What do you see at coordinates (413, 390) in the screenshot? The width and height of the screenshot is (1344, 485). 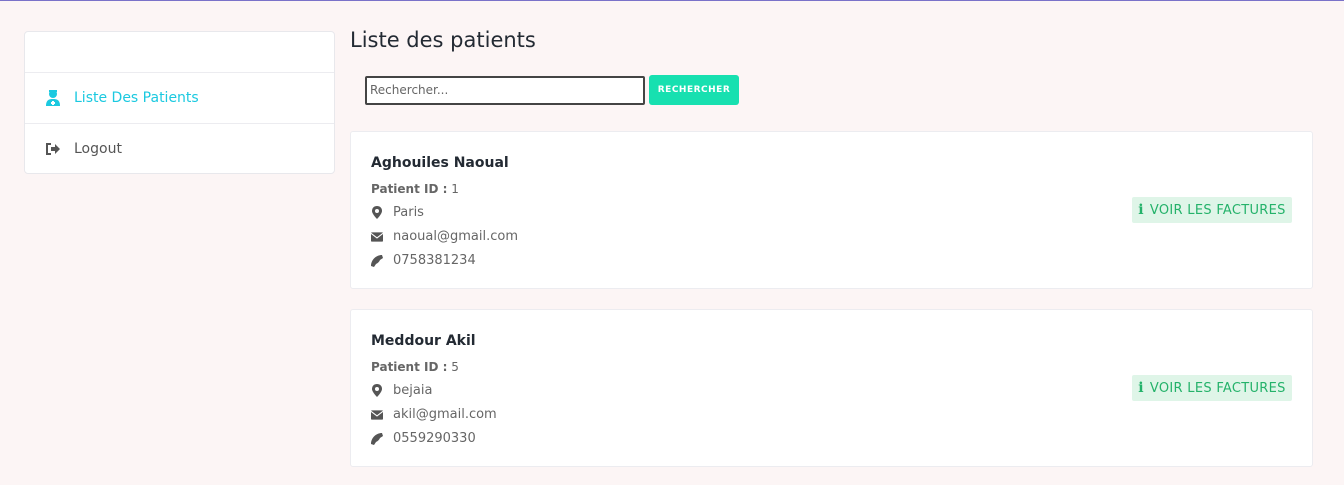 I see `patient-city: bejaia` at bounding box center [413, 390].